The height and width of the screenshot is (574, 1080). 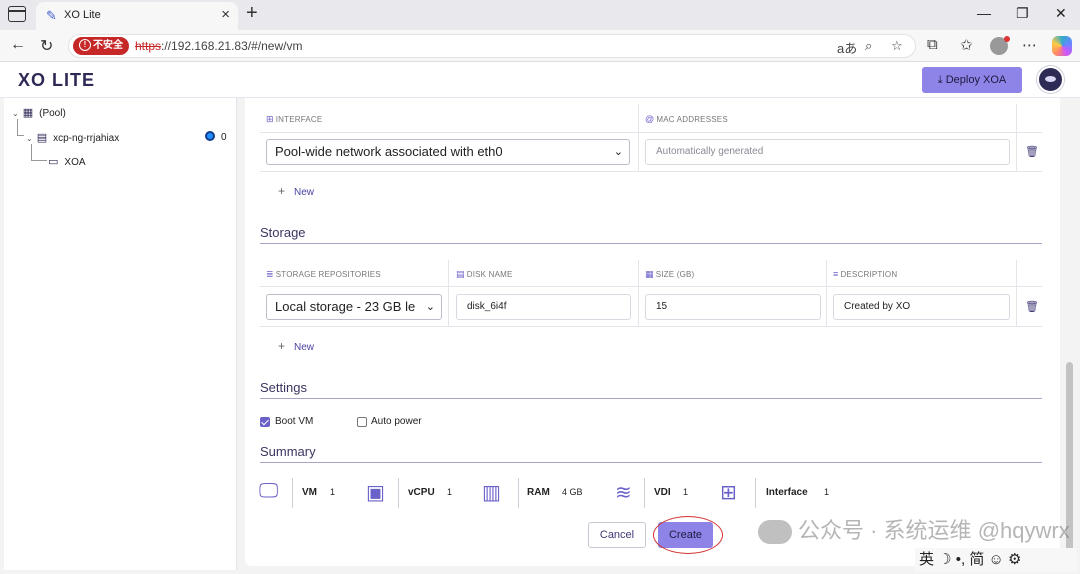 What do you see at coordinates (421, 492) in the screenshot?
I see `summary-vcpu-label: vCPU` at bounding box center [421, 492].